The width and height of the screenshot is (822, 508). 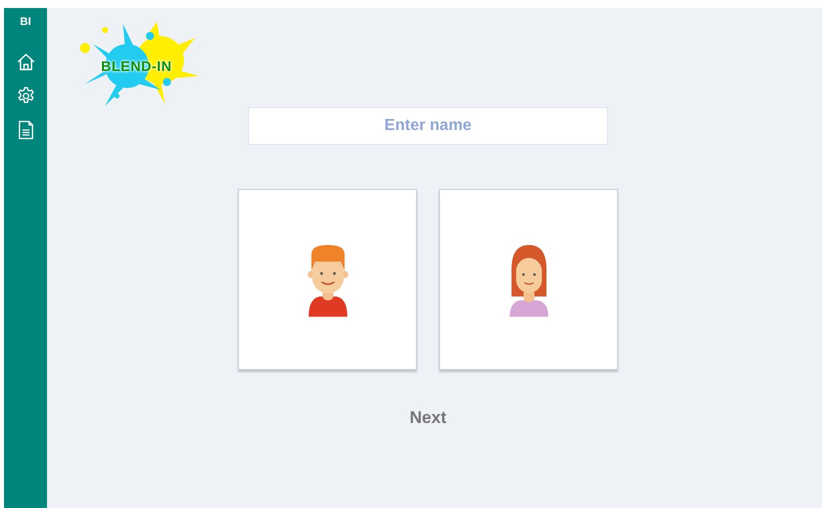 I want to click on next-button: Next, so click(x=428, y=418).